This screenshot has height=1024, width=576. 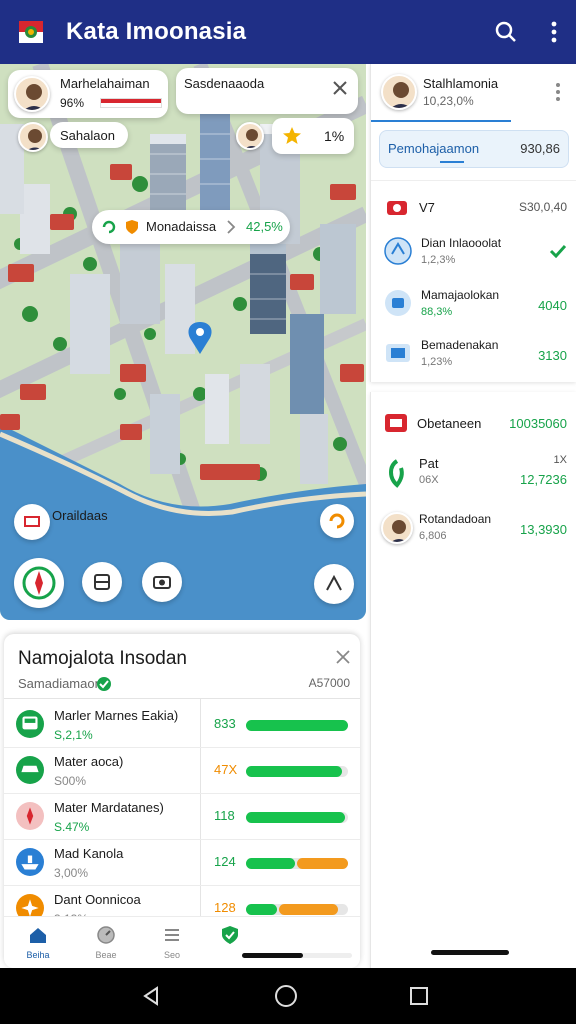 I want to click on share-icon, so click(x=337, y=521).